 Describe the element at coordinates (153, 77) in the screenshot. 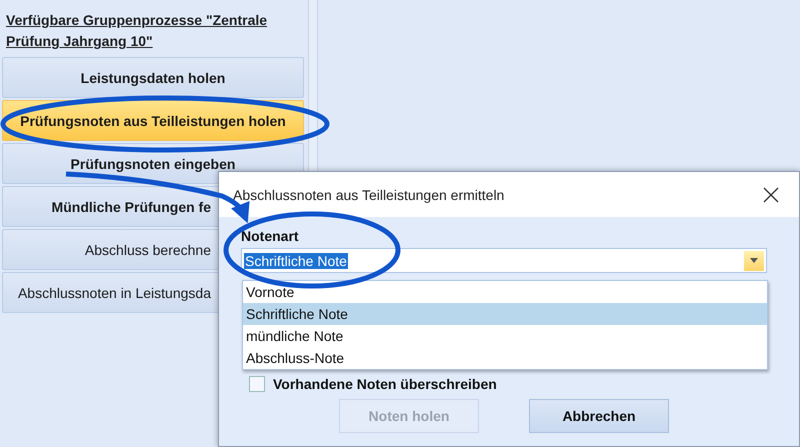

I see `process-button: Leistungsdaten holen` at that location.